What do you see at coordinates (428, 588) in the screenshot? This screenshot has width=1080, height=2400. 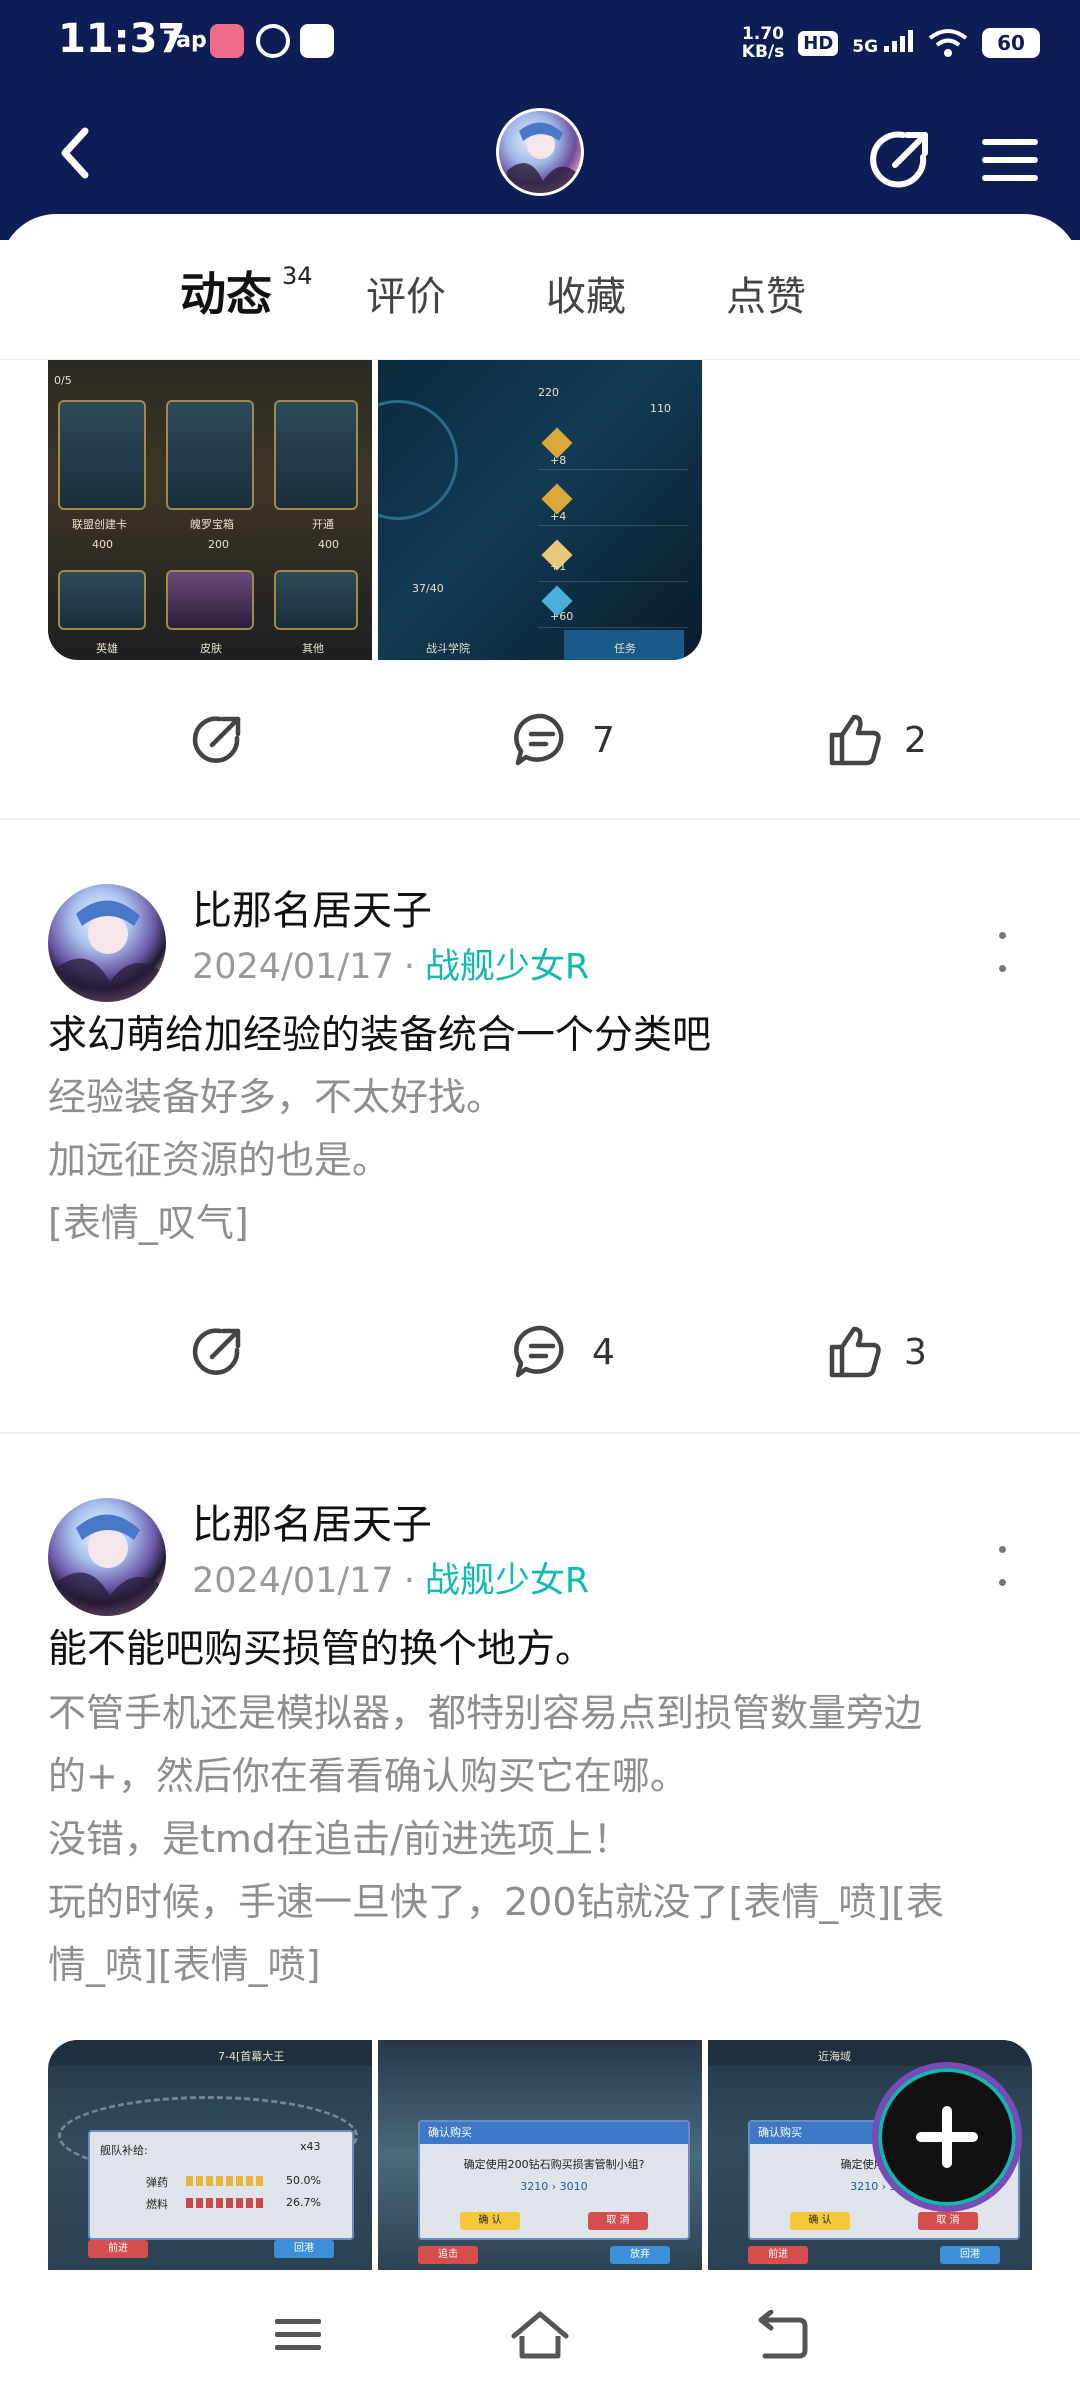 I see `image-caption: 37/40` at bounding box center [428, 588].